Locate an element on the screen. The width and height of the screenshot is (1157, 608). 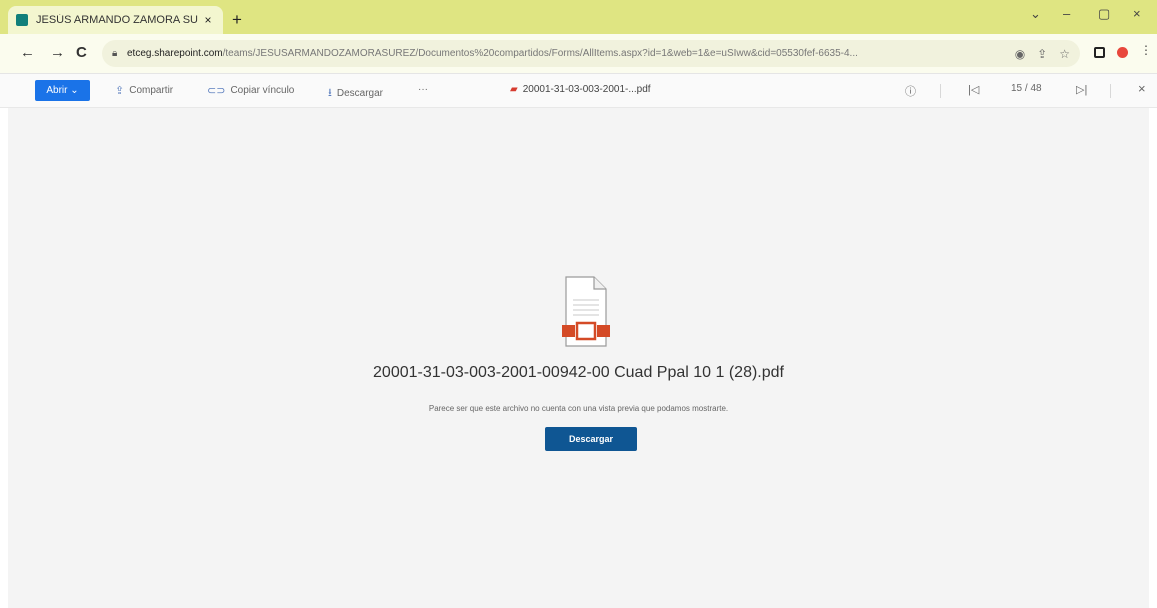
download-toolbar-button: ⭳ Descargar is located at coordinates (355, 93).